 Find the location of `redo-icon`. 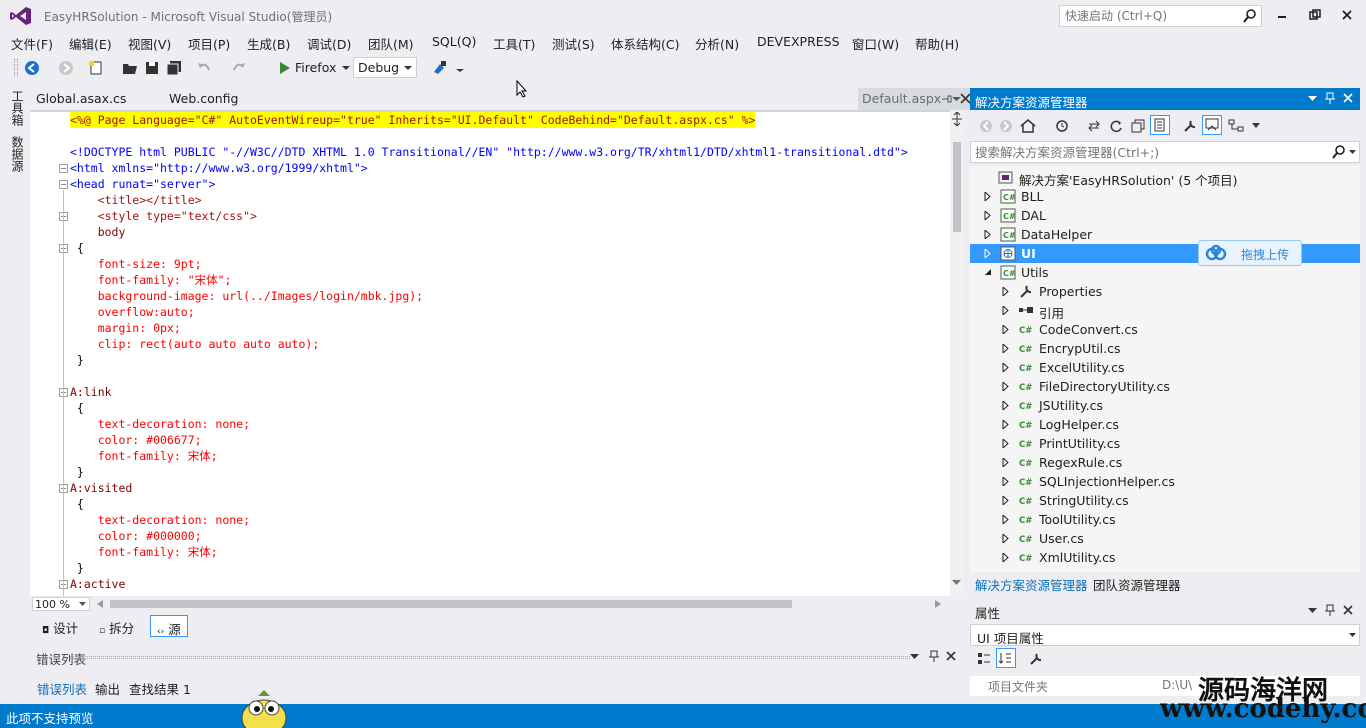

redo-icon is located at coordinates (239, 68).